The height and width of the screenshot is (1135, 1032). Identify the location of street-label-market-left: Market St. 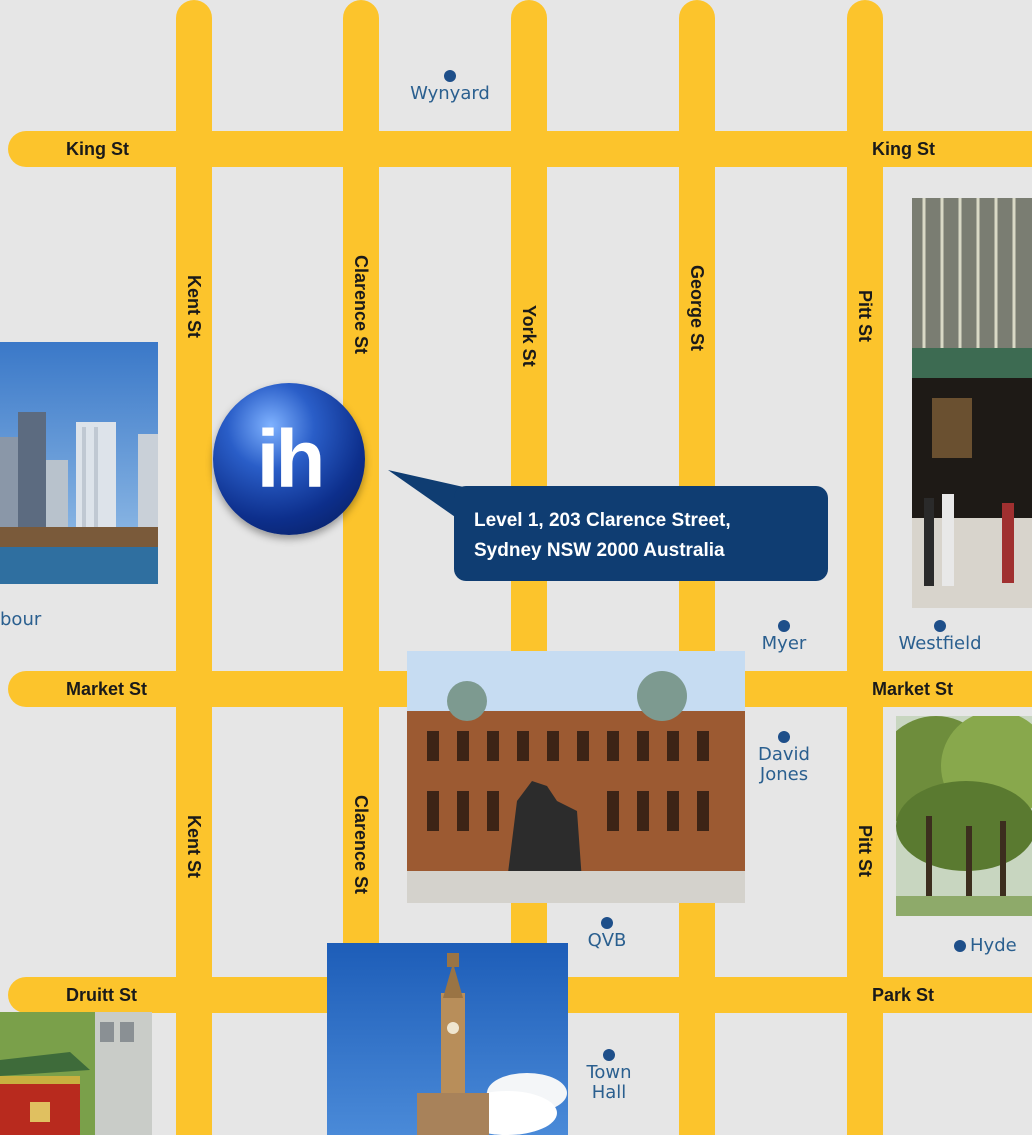
(107, 689).